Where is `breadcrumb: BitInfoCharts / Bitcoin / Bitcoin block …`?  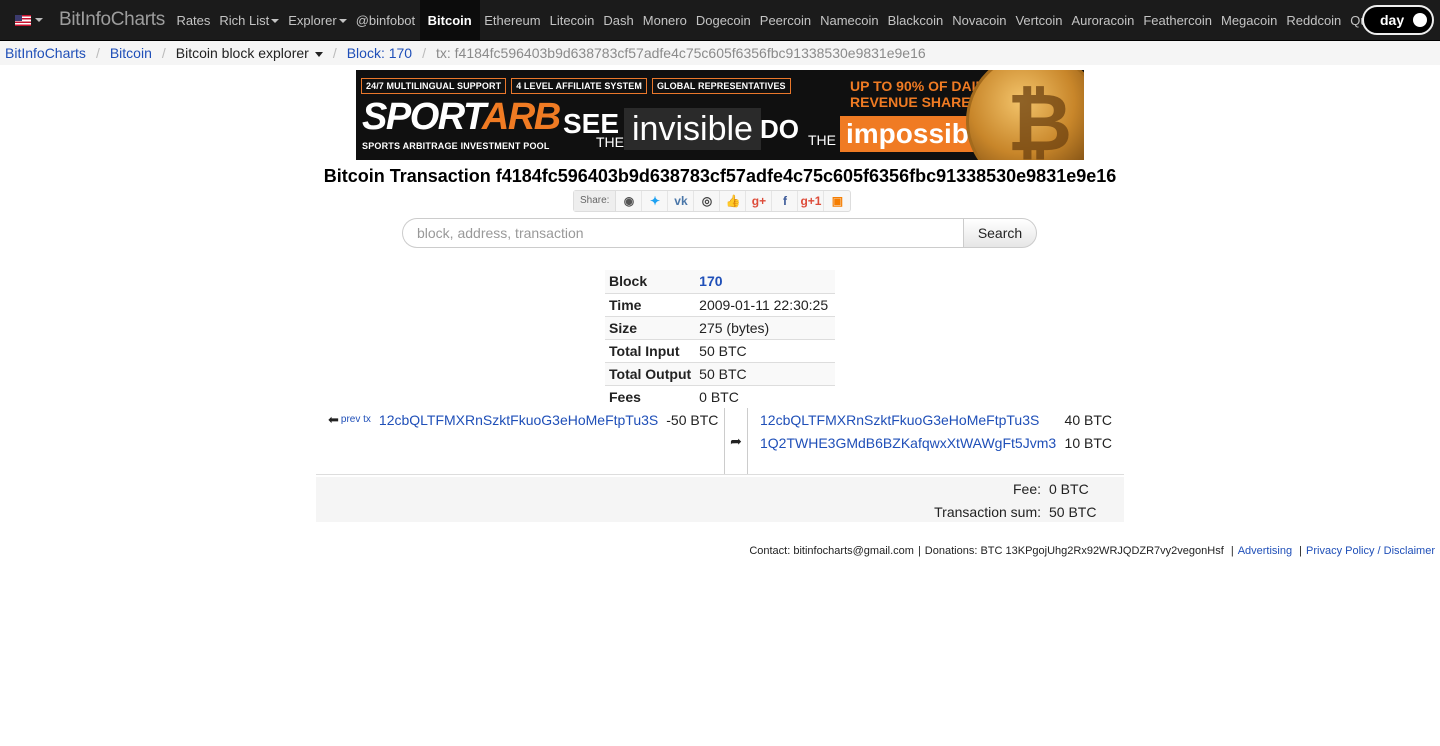 breadcrumb: BitInfoCharts / Bitcoin / Bitcoin block … is located at coordinates (720, 53).